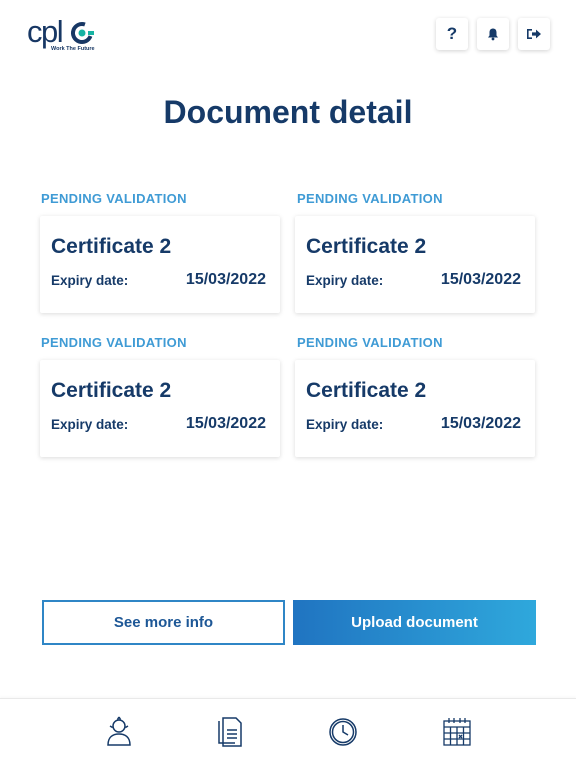  I want to click on calendar-icon, so click(457, 732).